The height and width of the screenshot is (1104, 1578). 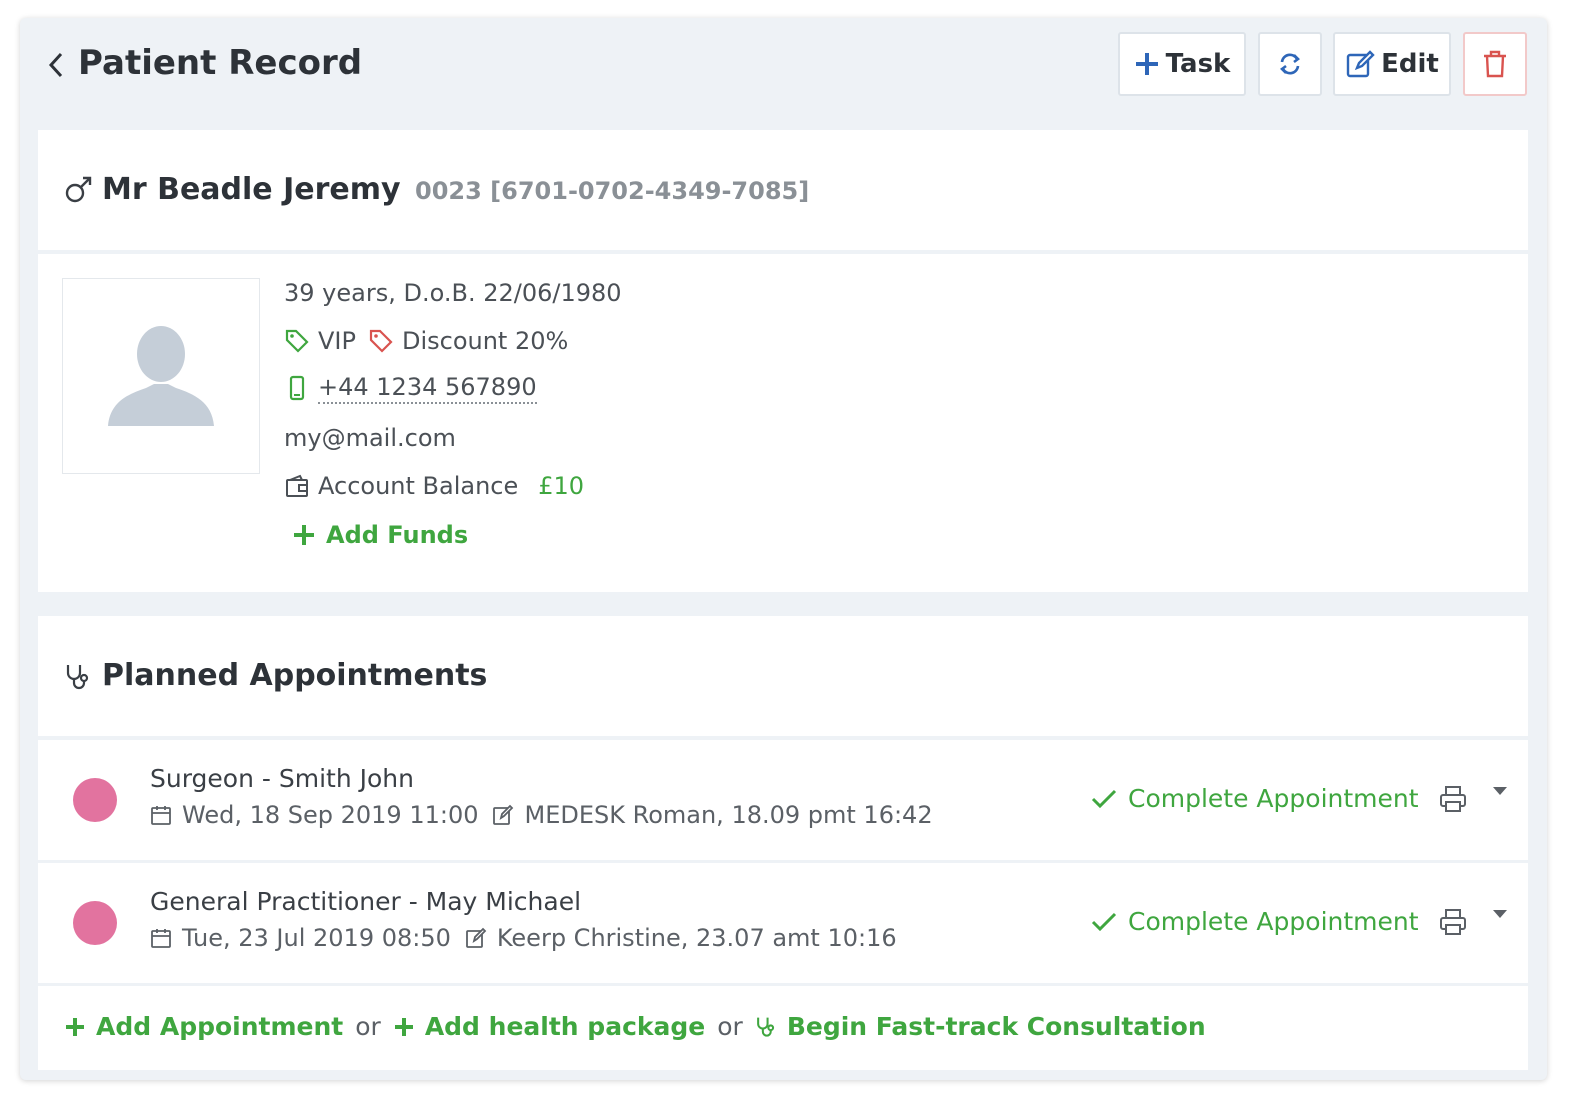 I want to click on email: my@mail.com, so click(x=370, y=438).